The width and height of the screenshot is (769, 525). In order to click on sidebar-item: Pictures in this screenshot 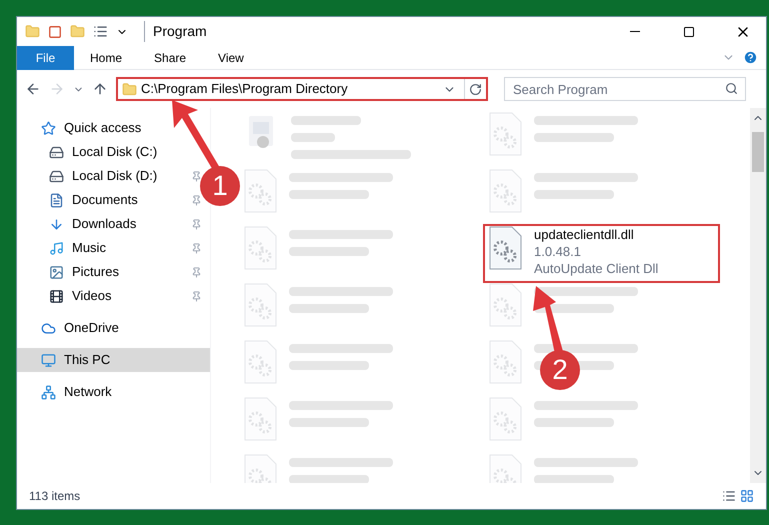, I will do `click(84, 272)`.